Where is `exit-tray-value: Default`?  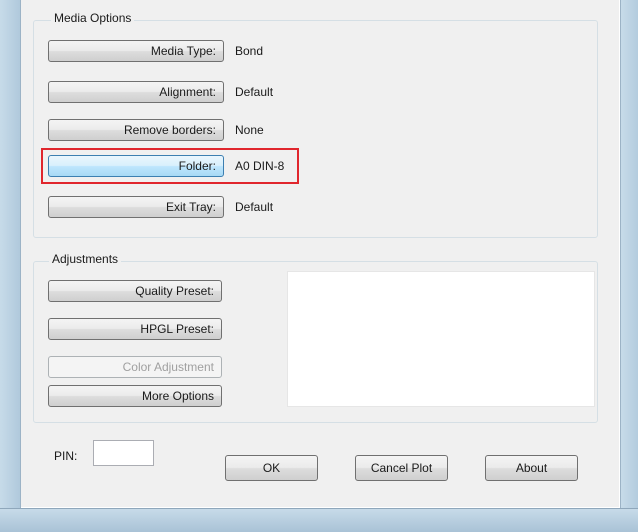 exit-tray-value: Default is located at coordinates (254, 207).